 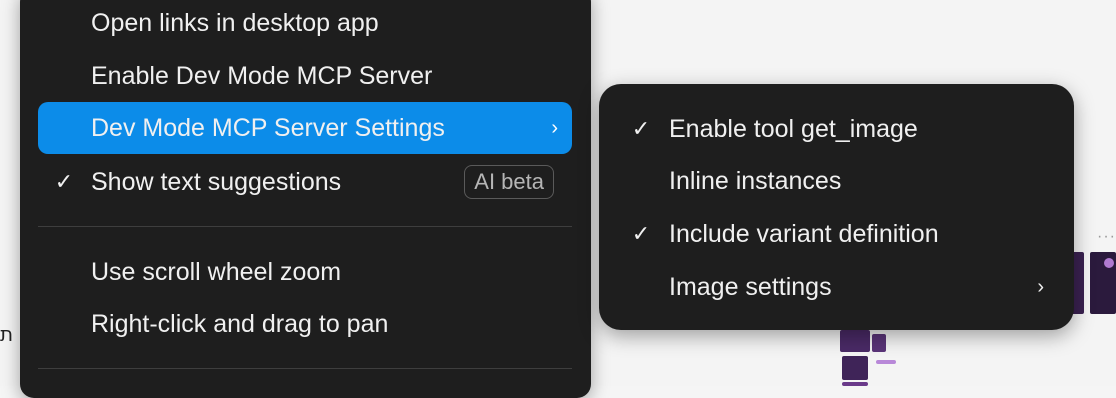 What do you see at coordinates (216, 271) in the screenshot?
I see `menu-item-label: Use scroll wheel zoom` at bounding box center [216, 271].